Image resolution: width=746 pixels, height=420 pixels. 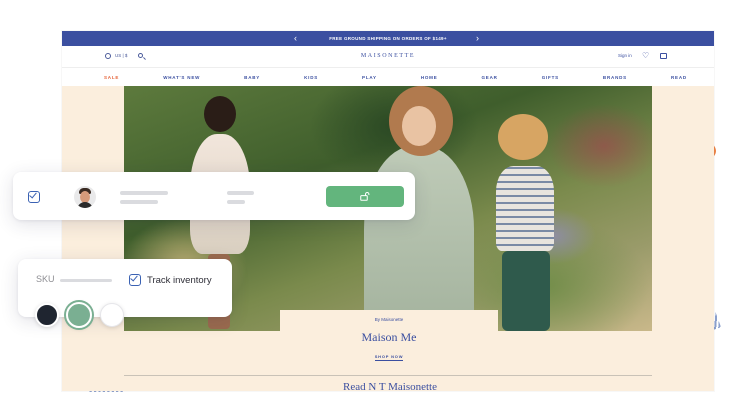 I want to click on nav-item-baby: BABY, so click(x=252, y=77).